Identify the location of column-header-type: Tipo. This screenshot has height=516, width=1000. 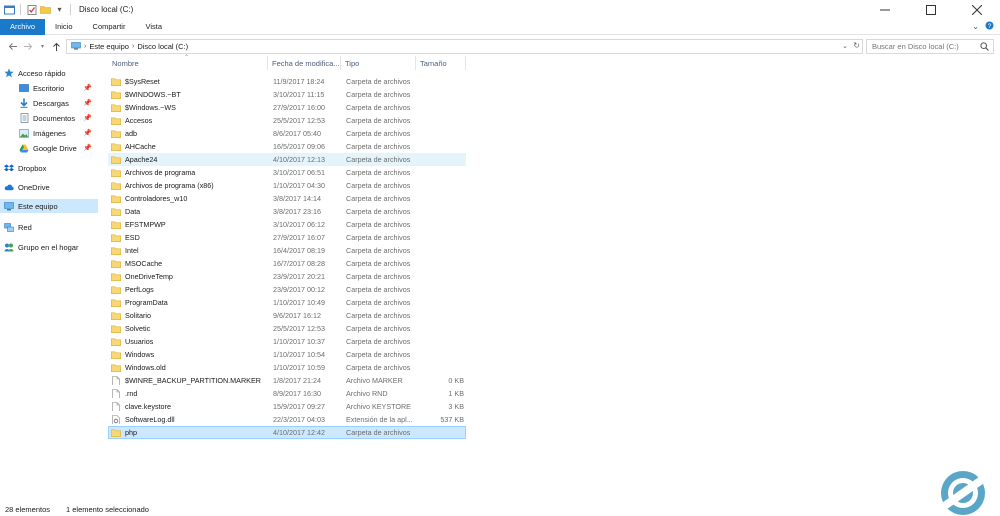
(378, 63).